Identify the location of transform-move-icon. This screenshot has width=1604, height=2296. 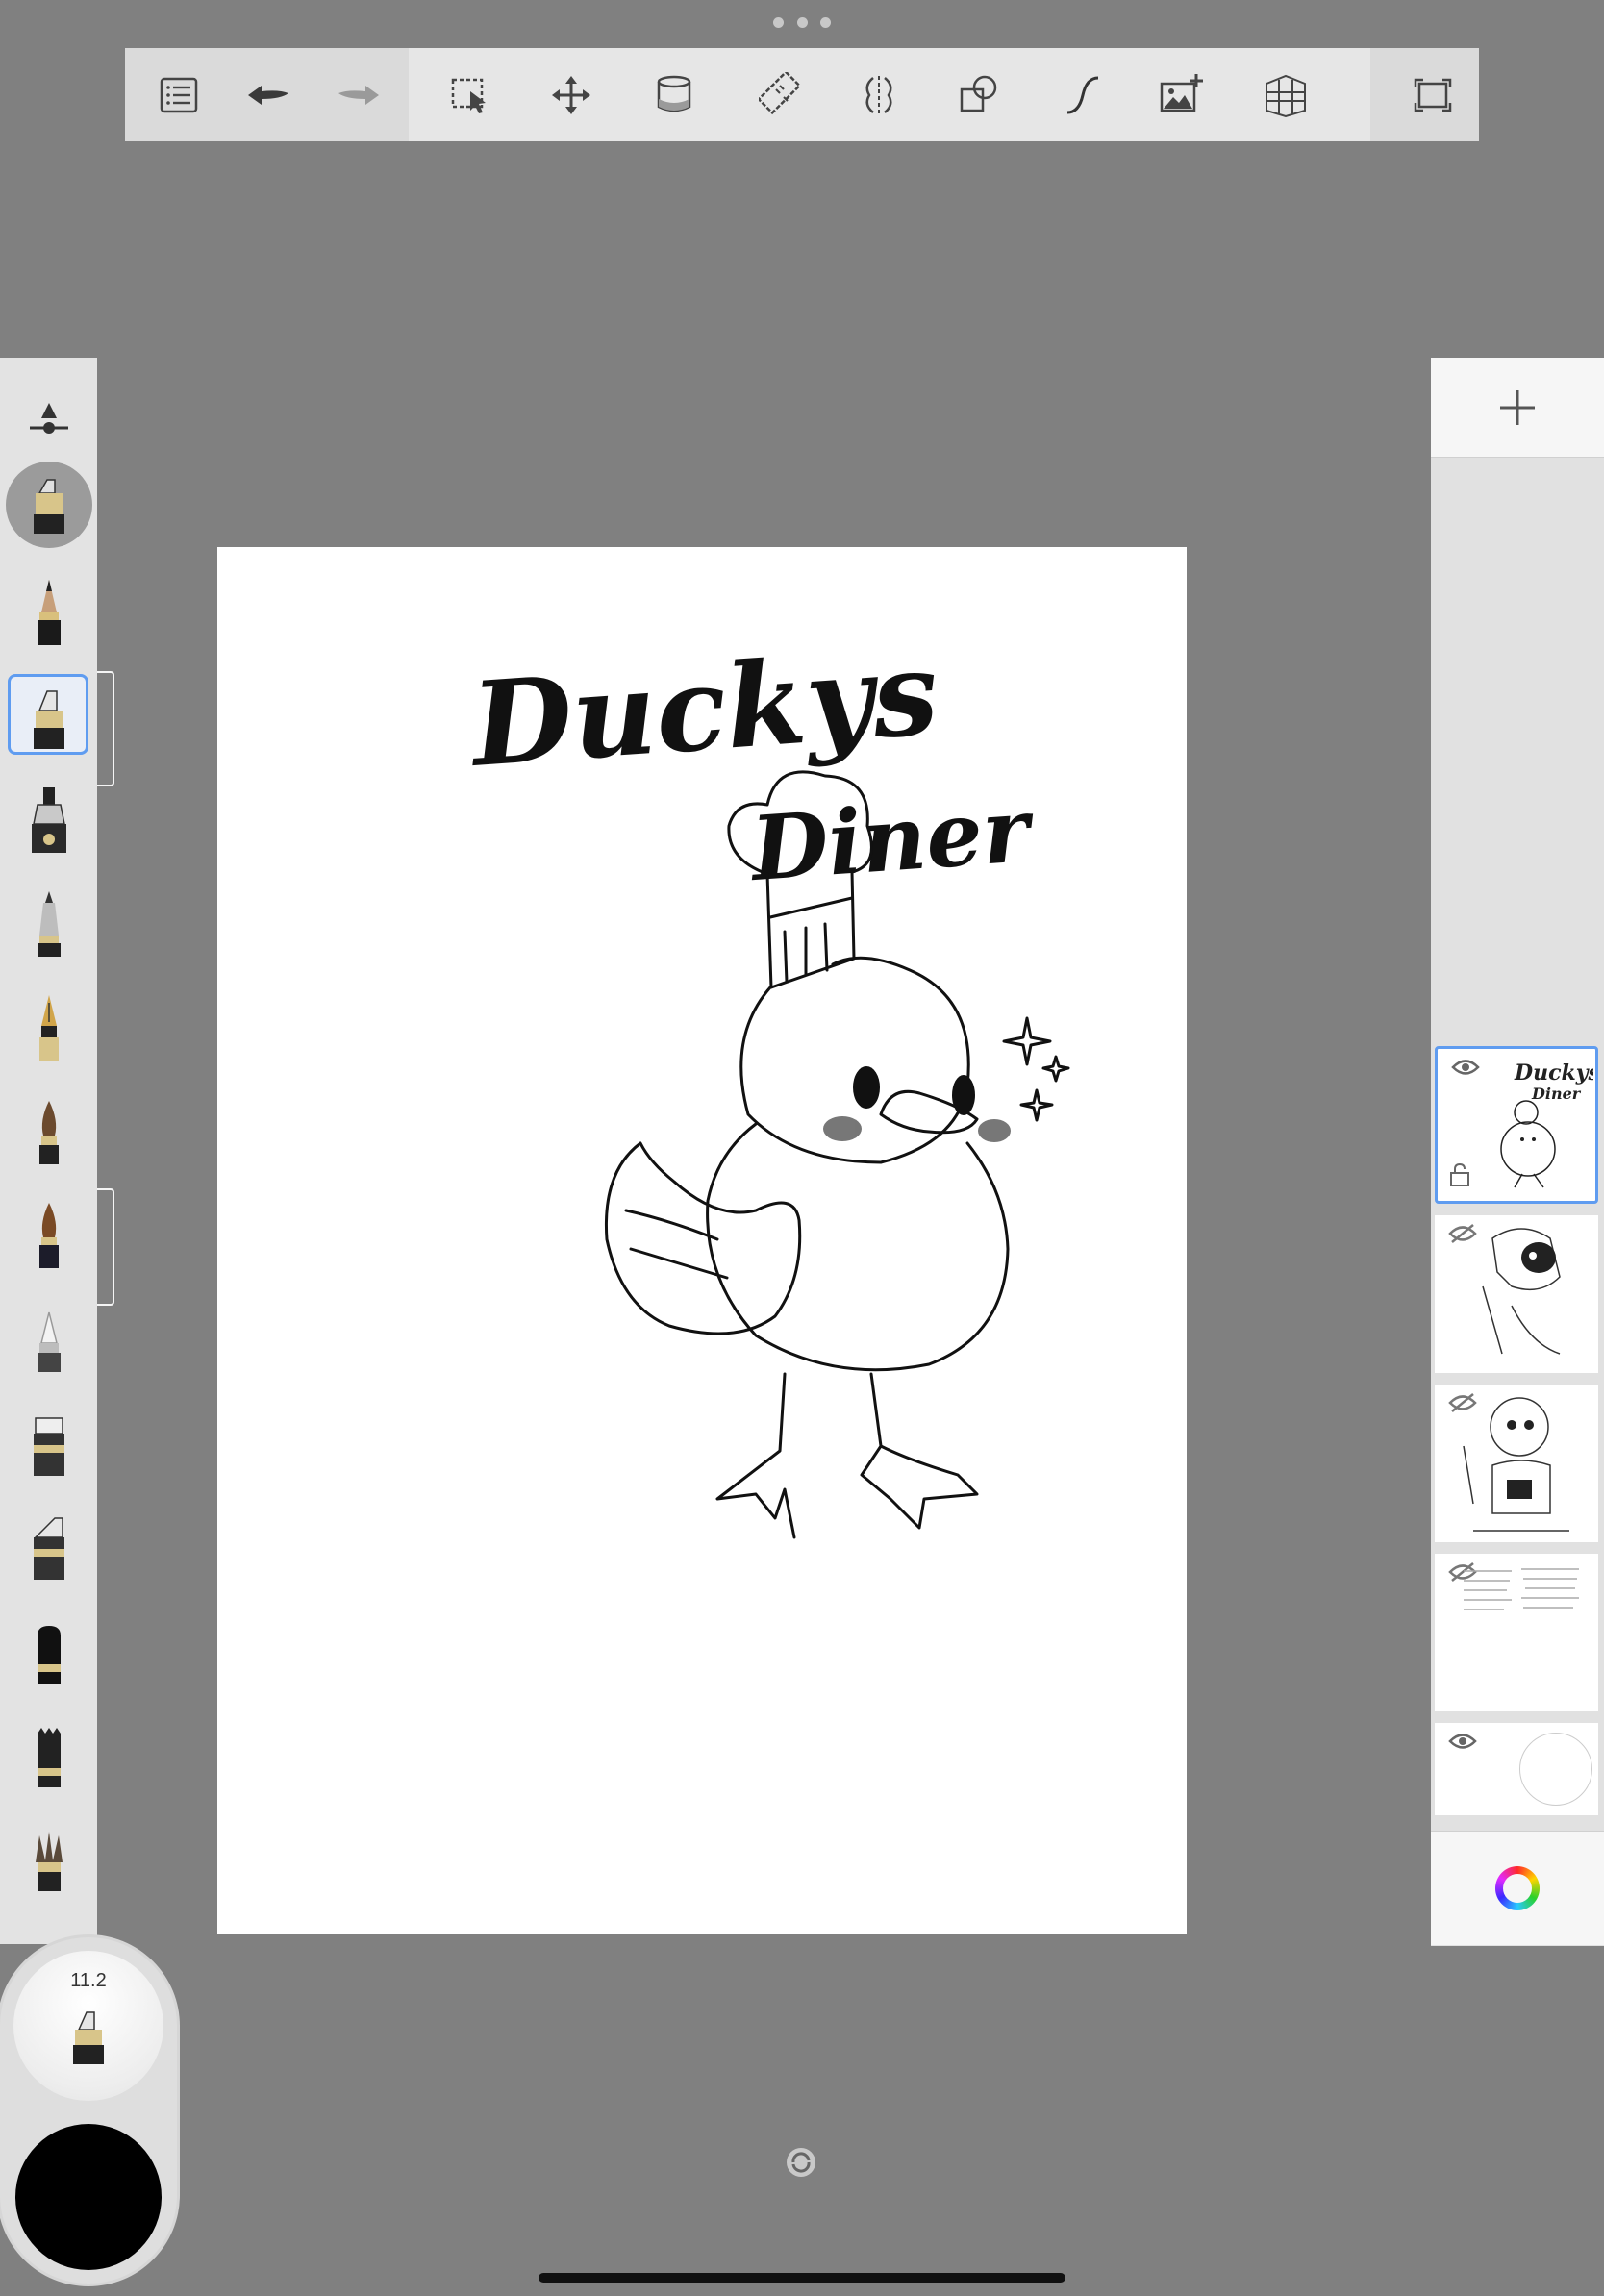
(571, 95).